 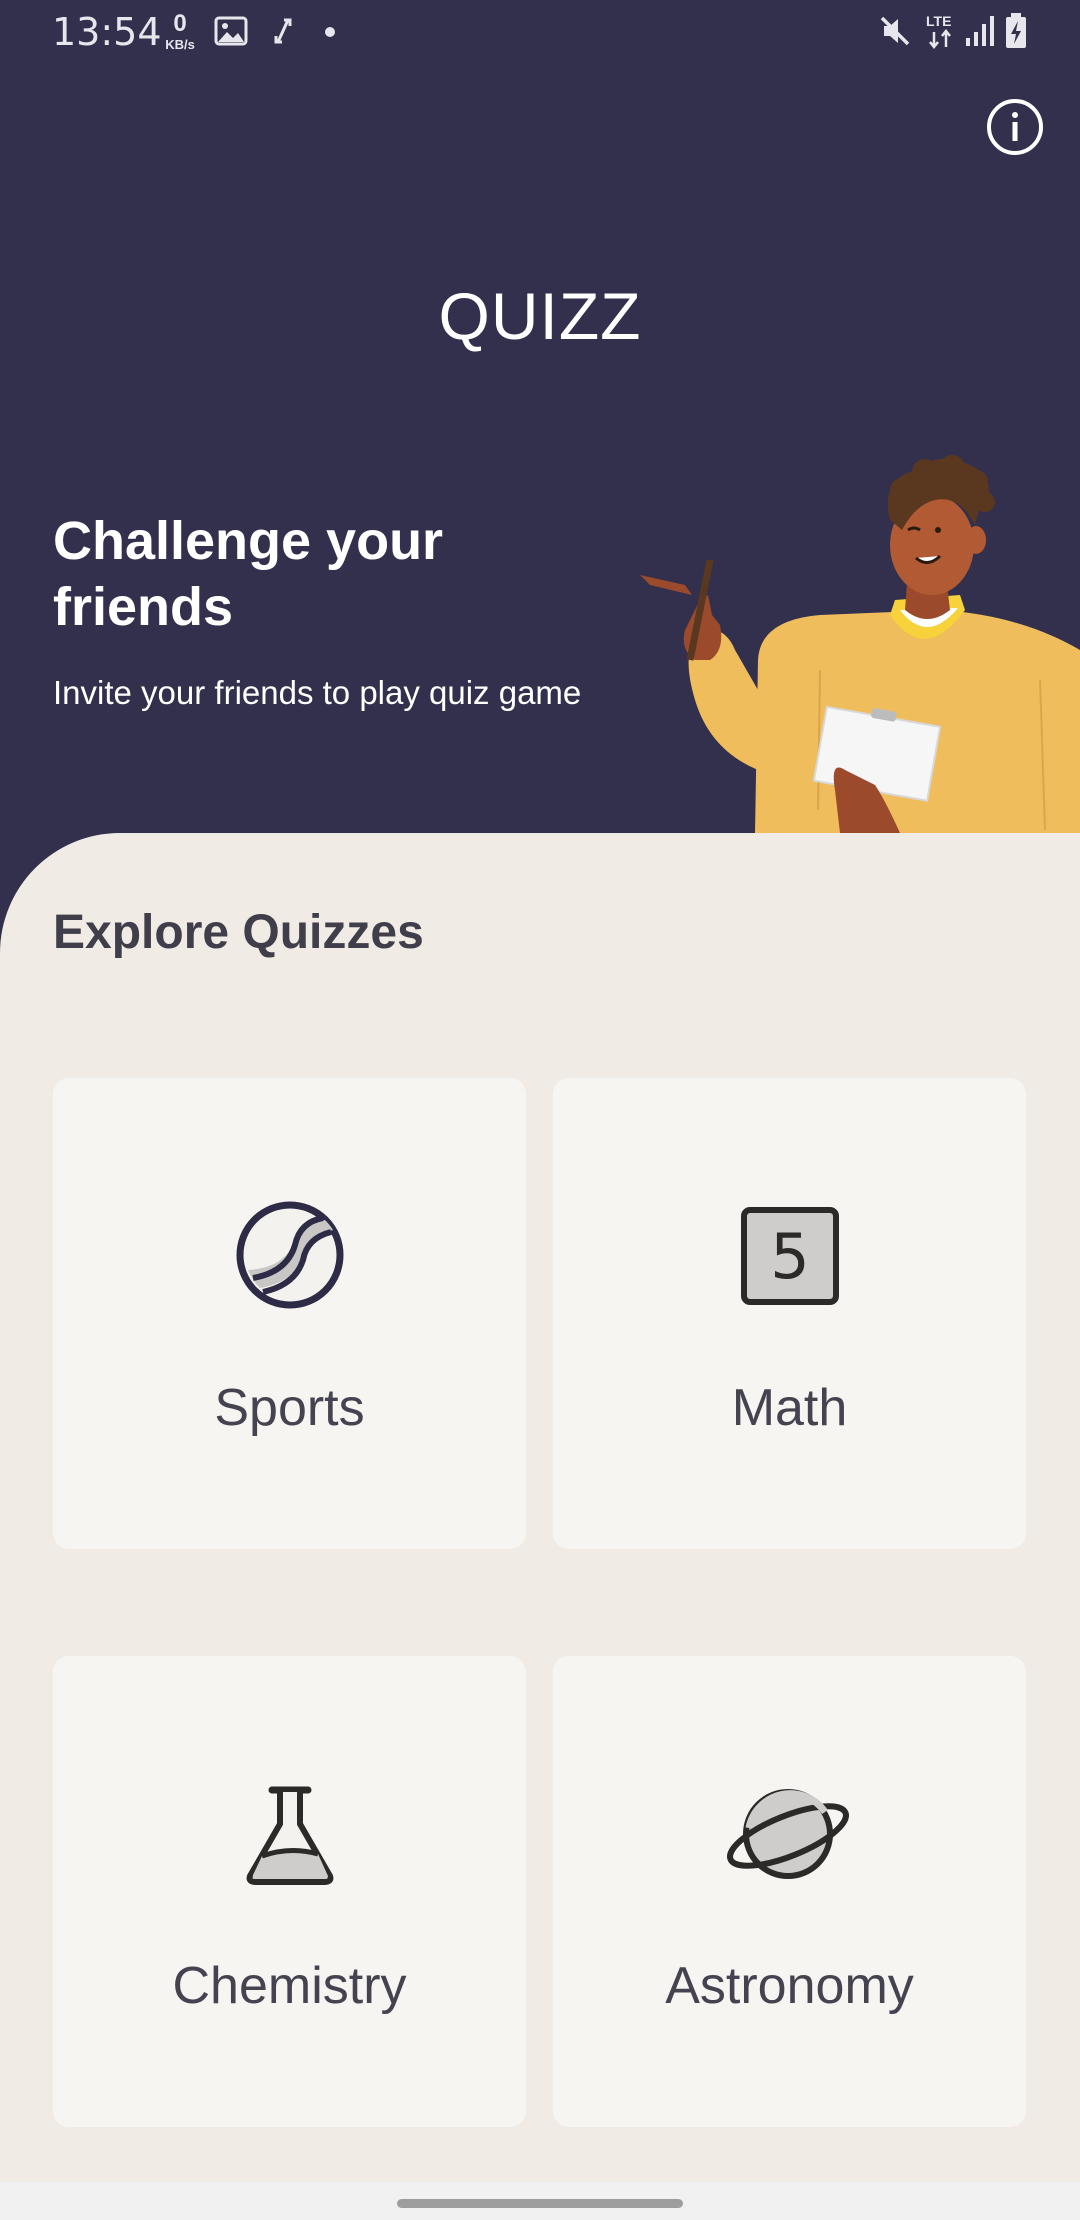 What do you see at coordinates (1016, 30) in the screenshot?
I see `battery-charging-icon` at bounding box center [1016, 30].